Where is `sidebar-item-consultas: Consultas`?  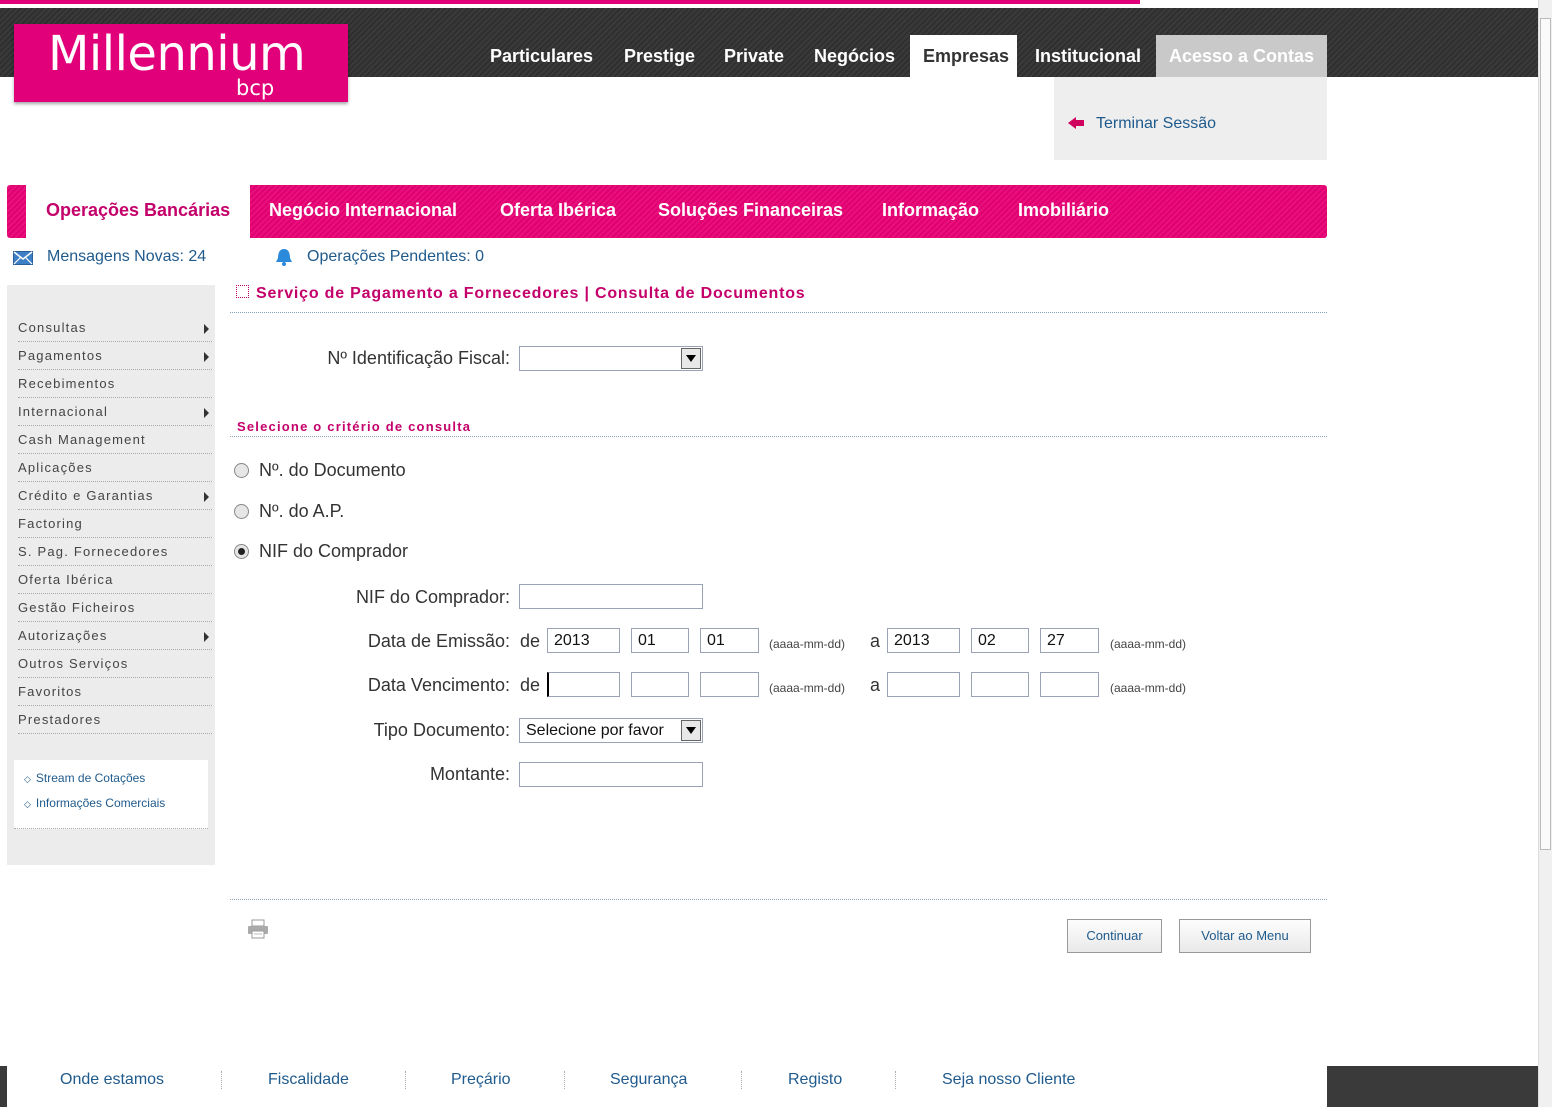 sidebar-item-consultas: Consultas is located at coordinates (115, 328).